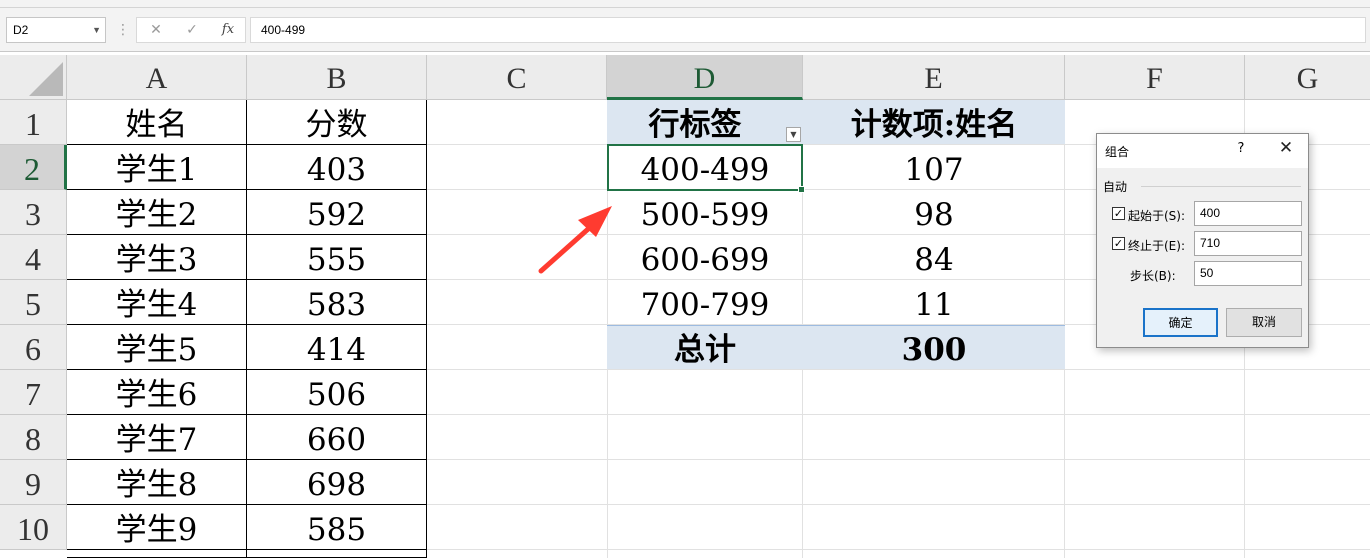 The image size is (1370, 558). Describe the element at coordinates (33, 167) in the screenshot. I see `row-header-2: 2` at that location.